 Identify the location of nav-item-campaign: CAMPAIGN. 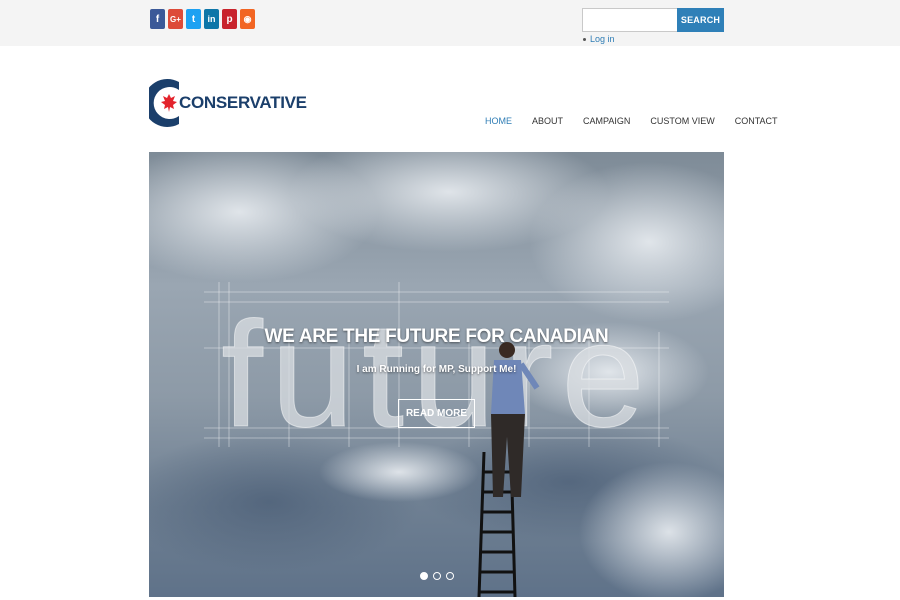
(606, 121).